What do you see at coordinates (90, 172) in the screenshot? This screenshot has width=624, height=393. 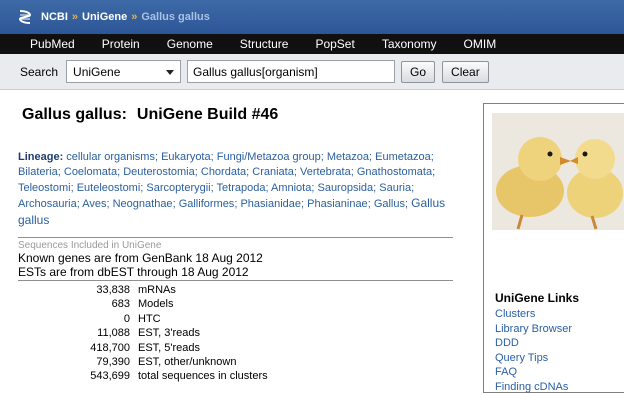 I see `lineage-taxon-link: Coelomata` at bounding box center [90, 172].